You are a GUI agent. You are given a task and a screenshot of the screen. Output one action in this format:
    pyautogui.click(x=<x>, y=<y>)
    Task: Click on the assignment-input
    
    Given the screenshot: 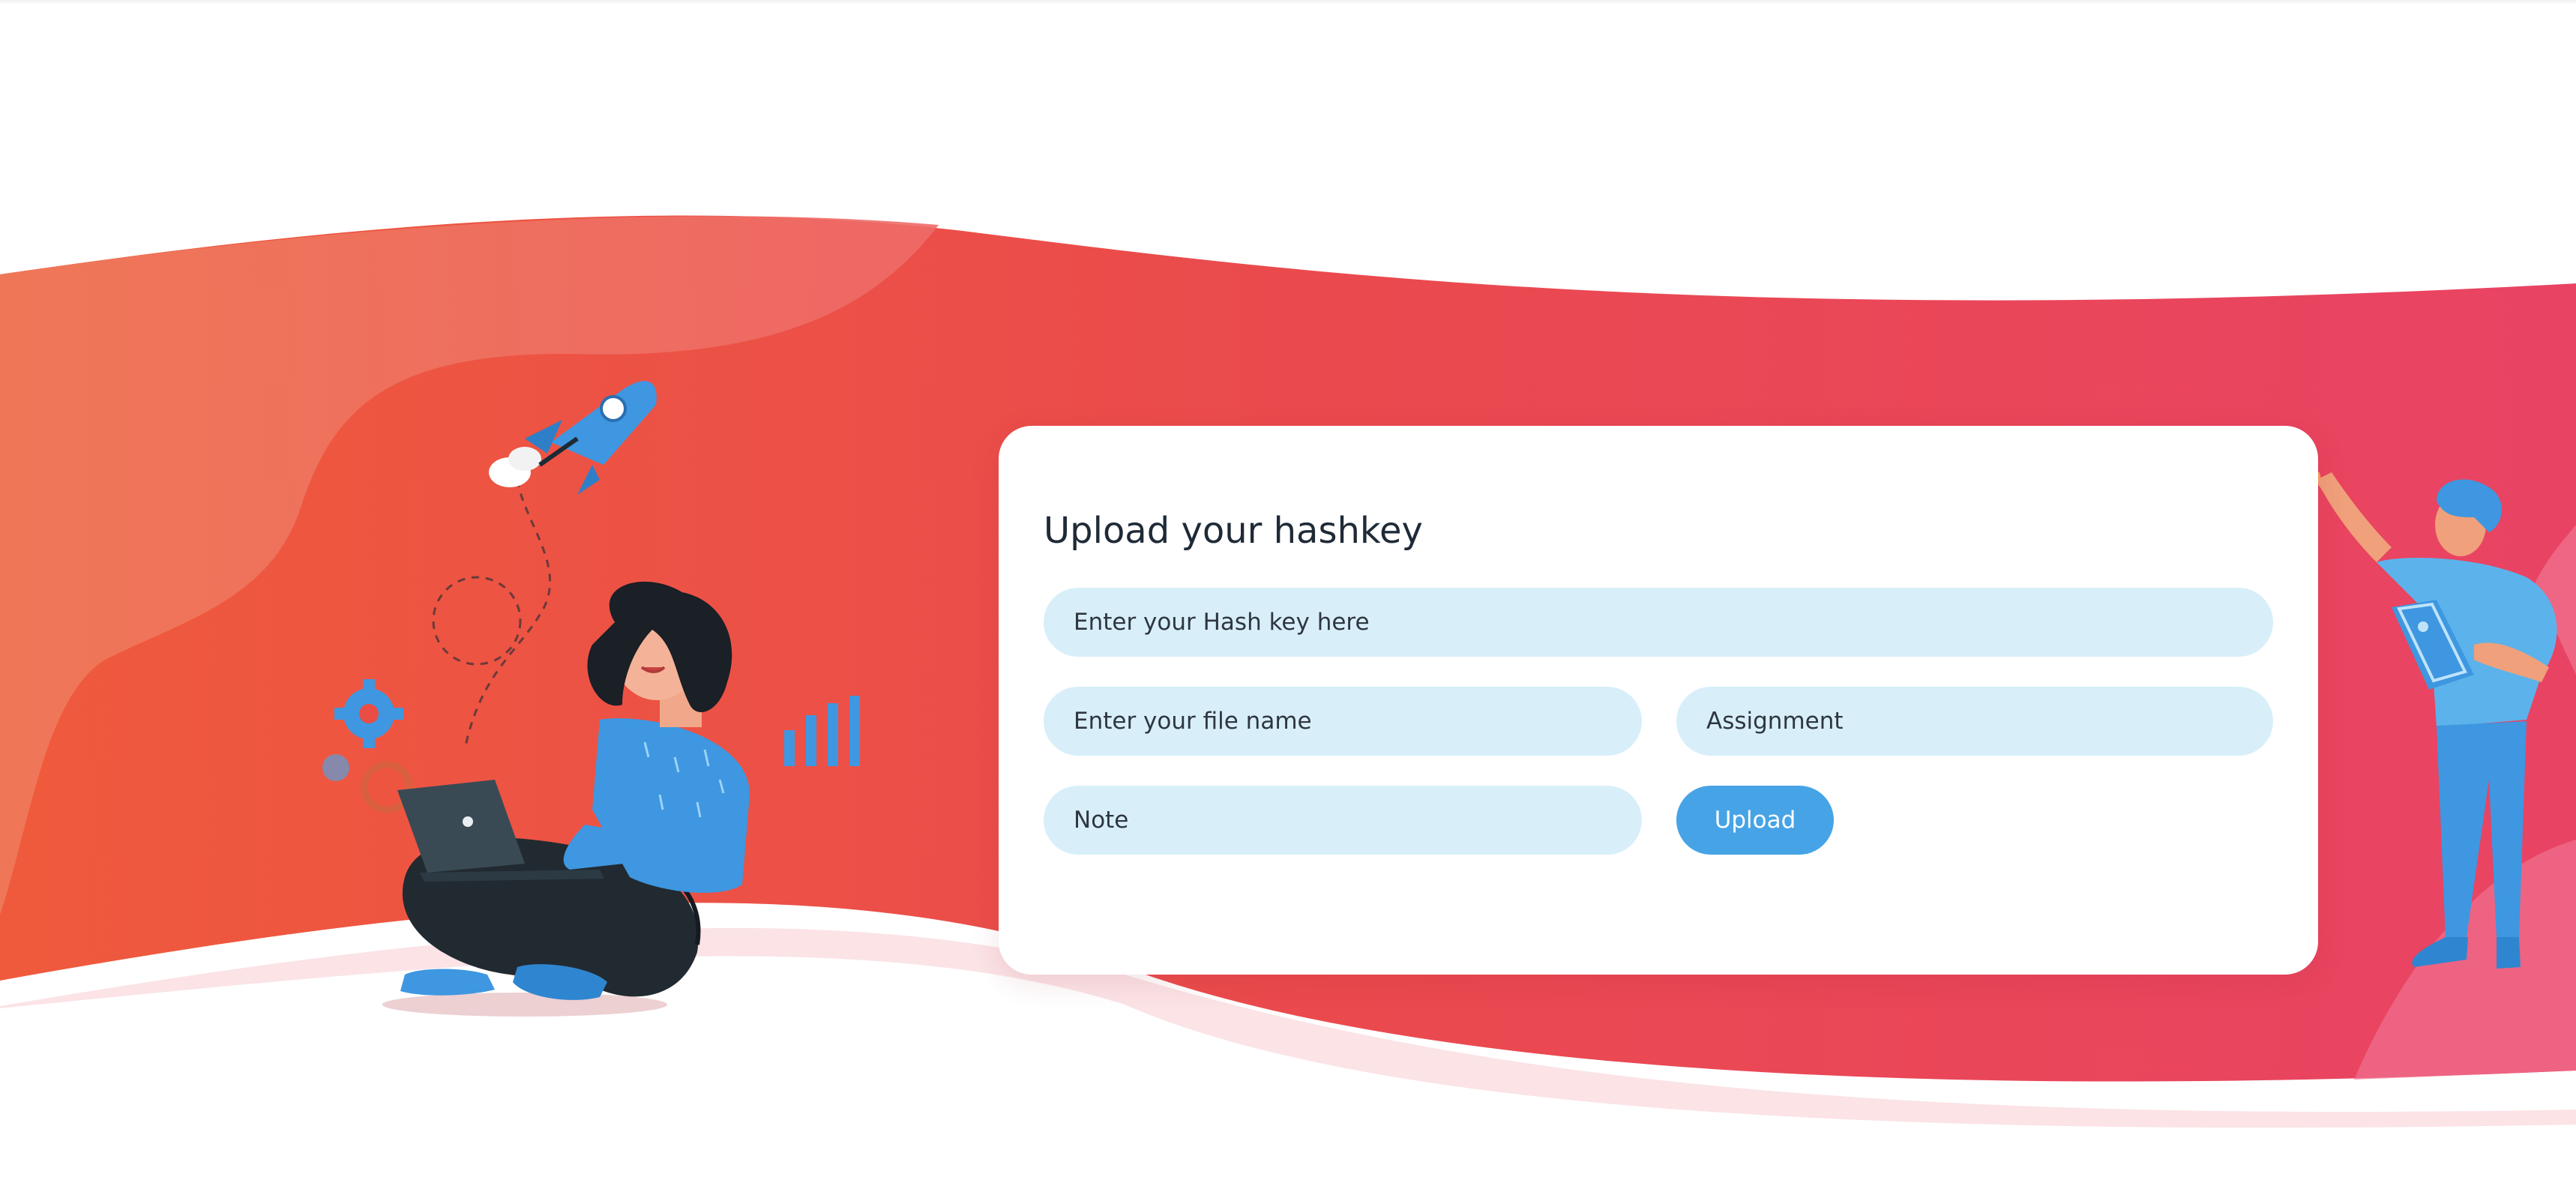 What is the action you would take?
    pyautogui.click(x=1974, y=722)
    